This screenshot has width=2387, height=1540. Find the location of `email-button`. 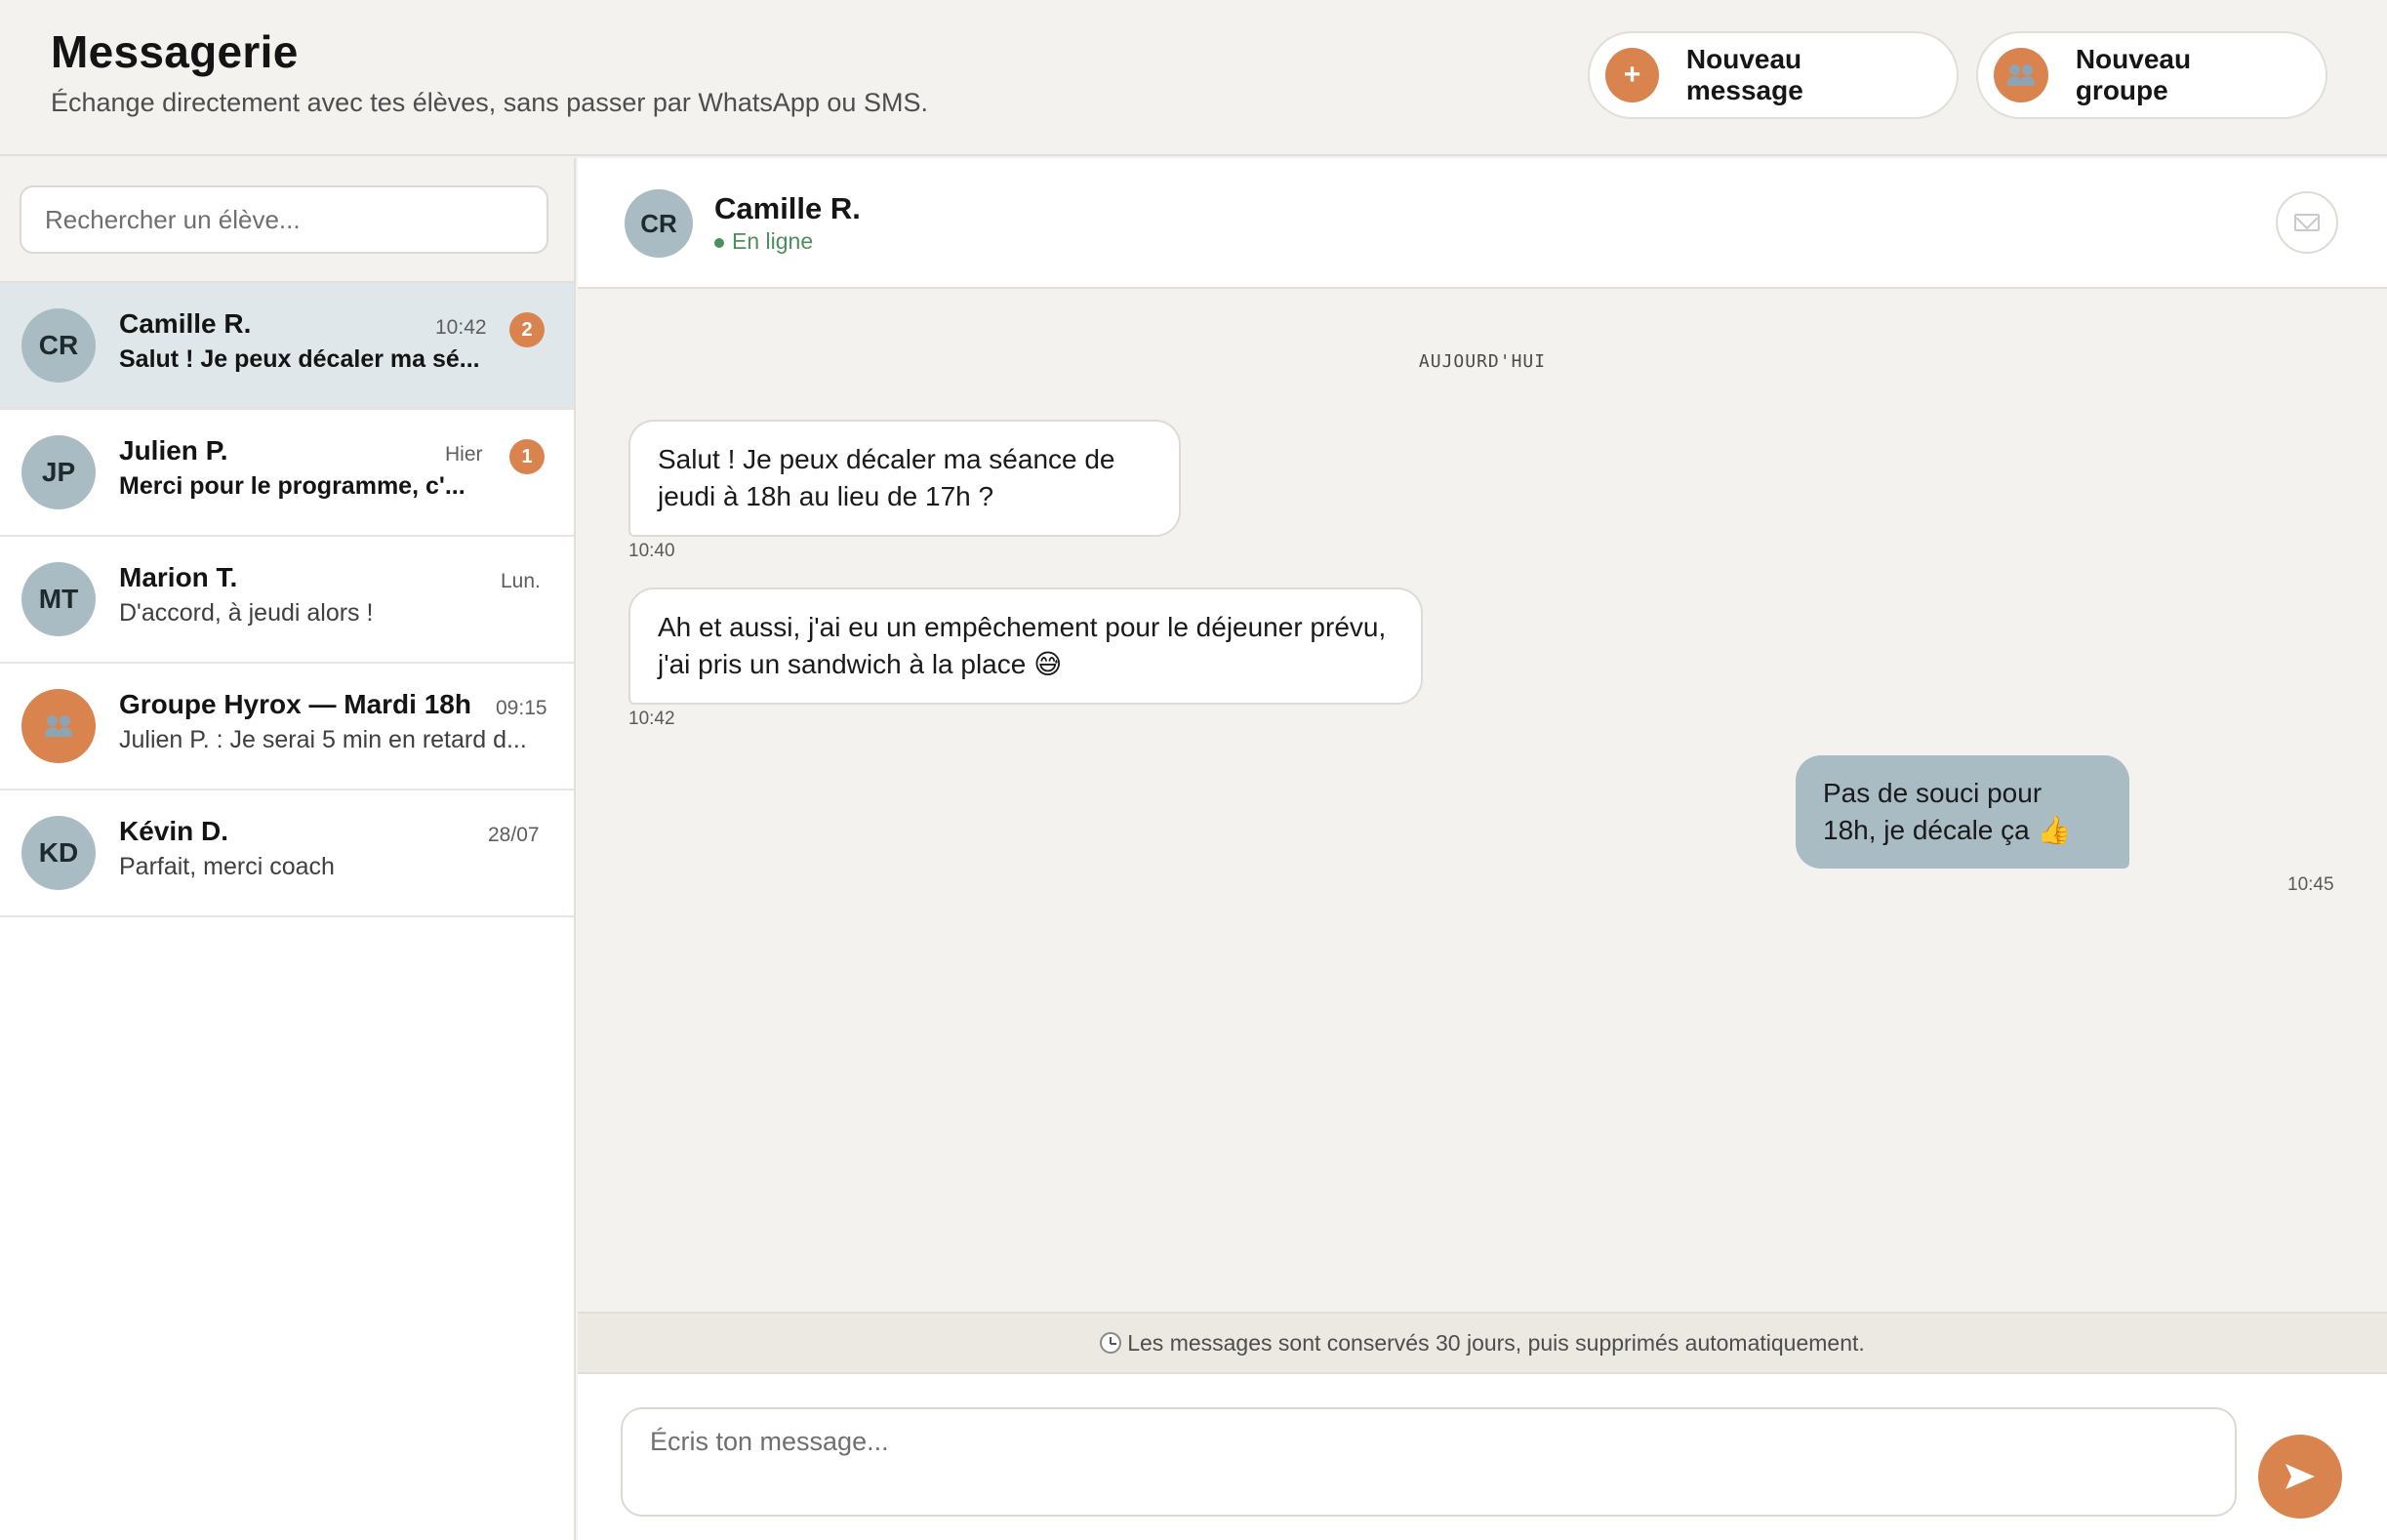

email-button is located at coordinates (2307, 222).